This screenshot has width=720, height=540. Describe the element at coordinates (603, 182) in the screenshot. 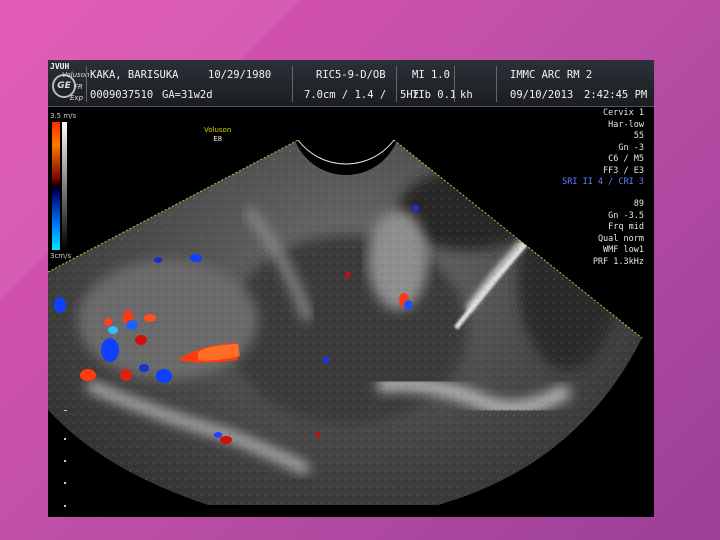

I see `params-sri: SRI II 4 / CRI 3` at that location.